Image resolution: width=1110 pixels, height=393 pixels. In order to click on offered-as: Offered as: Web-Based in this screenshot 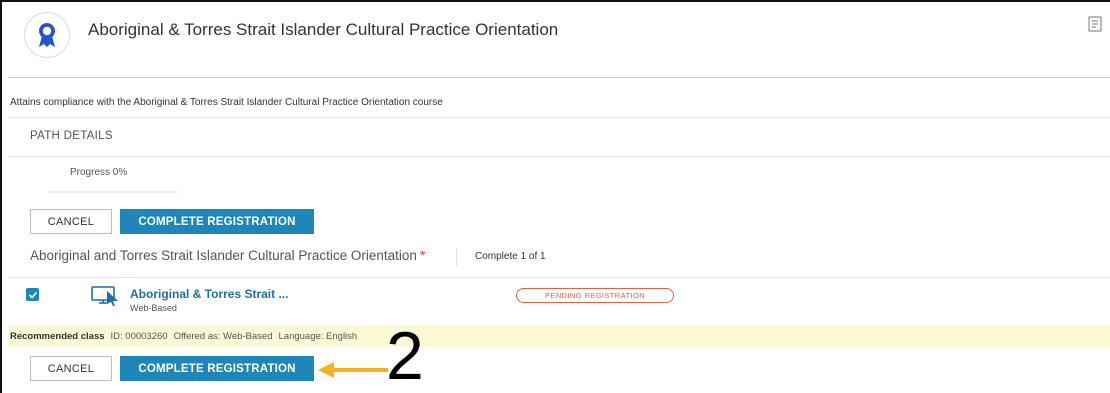, I will do `click(223, 336)`.